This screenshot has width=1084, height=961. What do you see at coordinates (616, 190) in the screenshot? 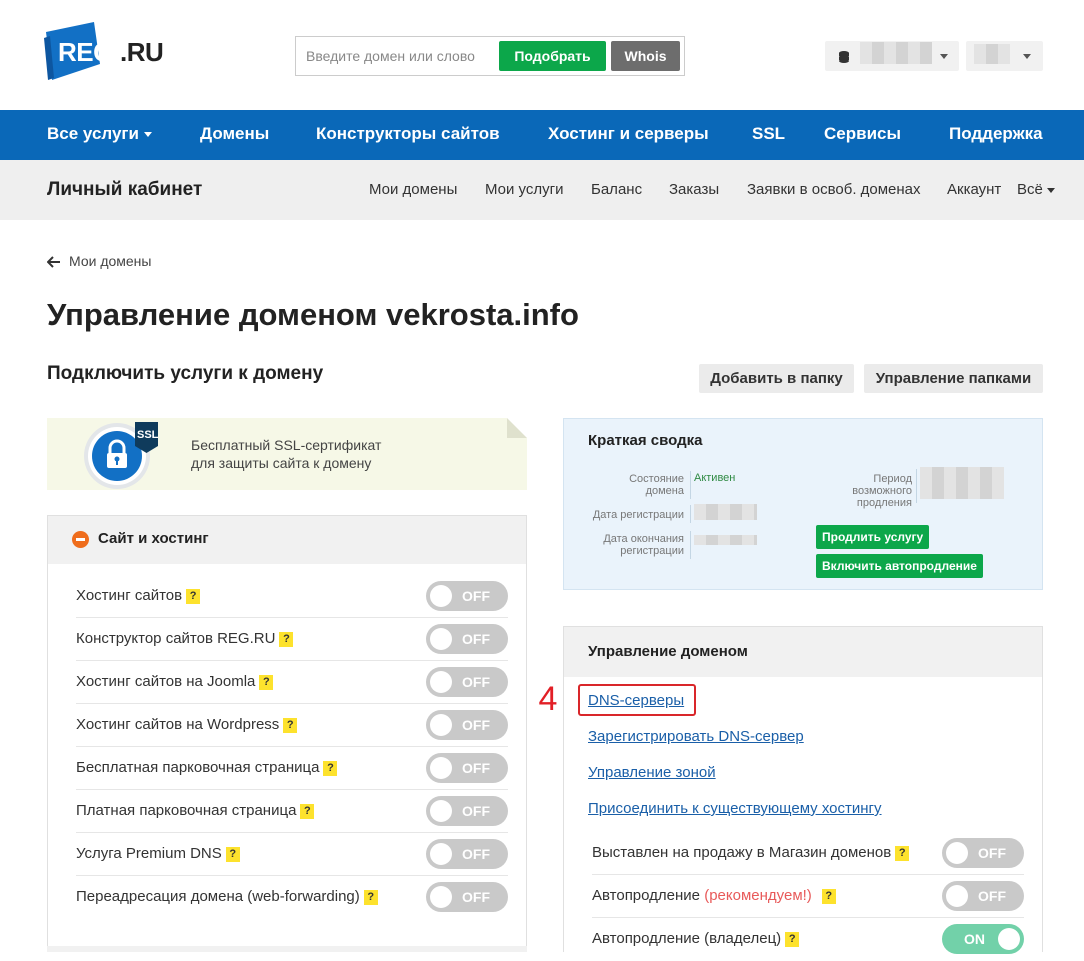
I see `subnav-balance: Баланс` at bounding box center [616, 190].